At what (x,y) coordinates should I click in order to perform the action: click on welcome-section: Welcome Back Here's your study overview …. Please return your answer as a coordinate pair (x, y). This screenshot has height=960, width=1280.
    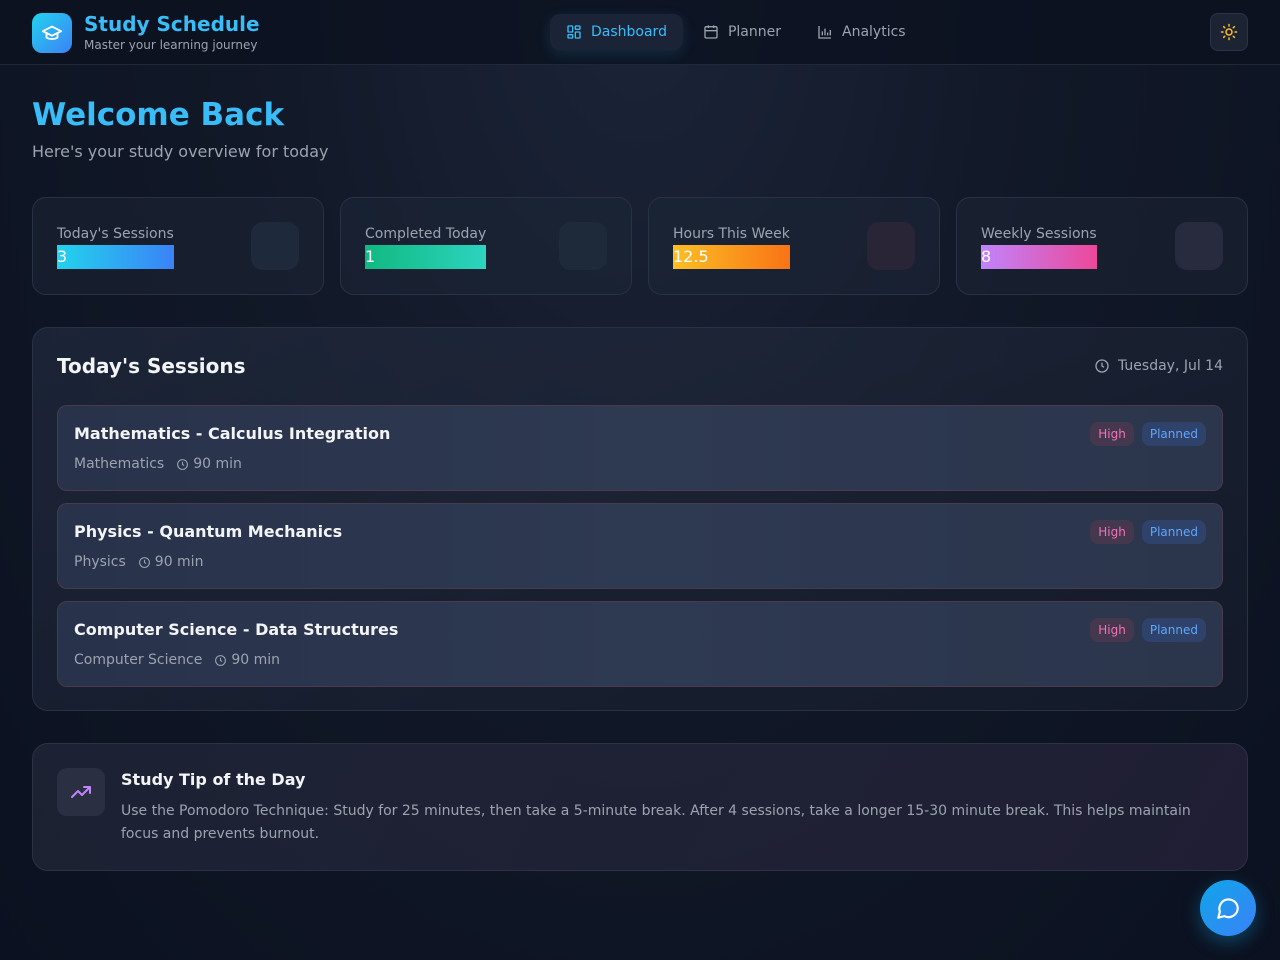
    Looking at the image, I should click on (180, 128).